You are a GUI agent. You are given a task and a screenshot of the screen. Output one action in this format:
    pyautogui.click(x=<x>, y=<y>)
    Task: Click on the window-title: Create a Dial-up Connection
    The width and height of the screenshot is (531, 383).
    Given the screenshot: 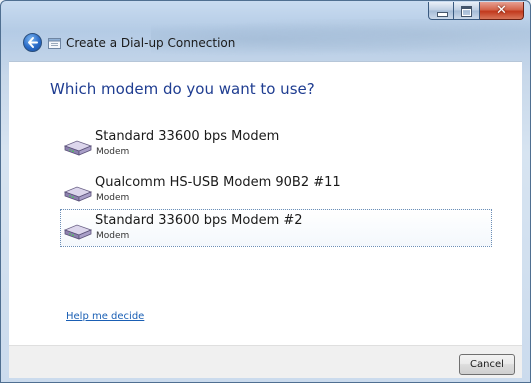 What is the action you would take?
    pyautogui.click(x=151, y=43)
    